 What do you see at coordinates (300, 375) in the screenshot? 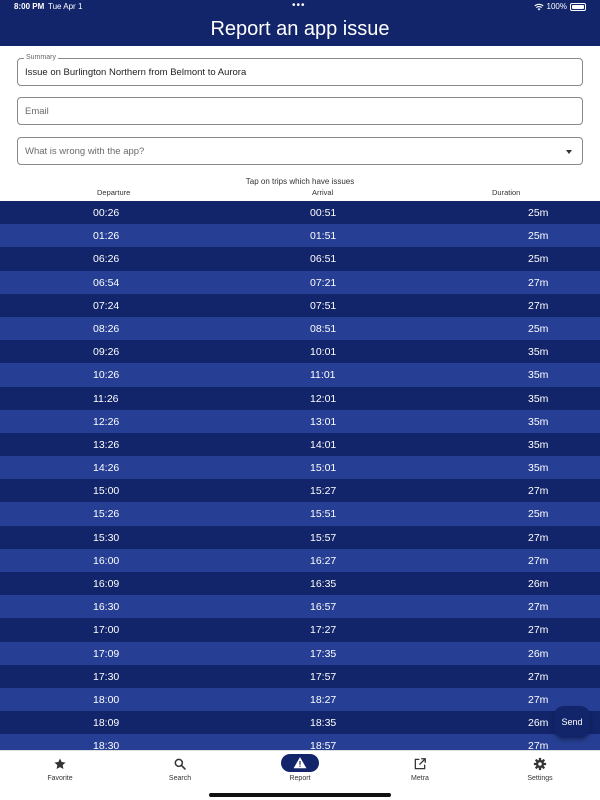
I see `trip-row: 10:26 11:01 35m` at bounding box center [300, 375].